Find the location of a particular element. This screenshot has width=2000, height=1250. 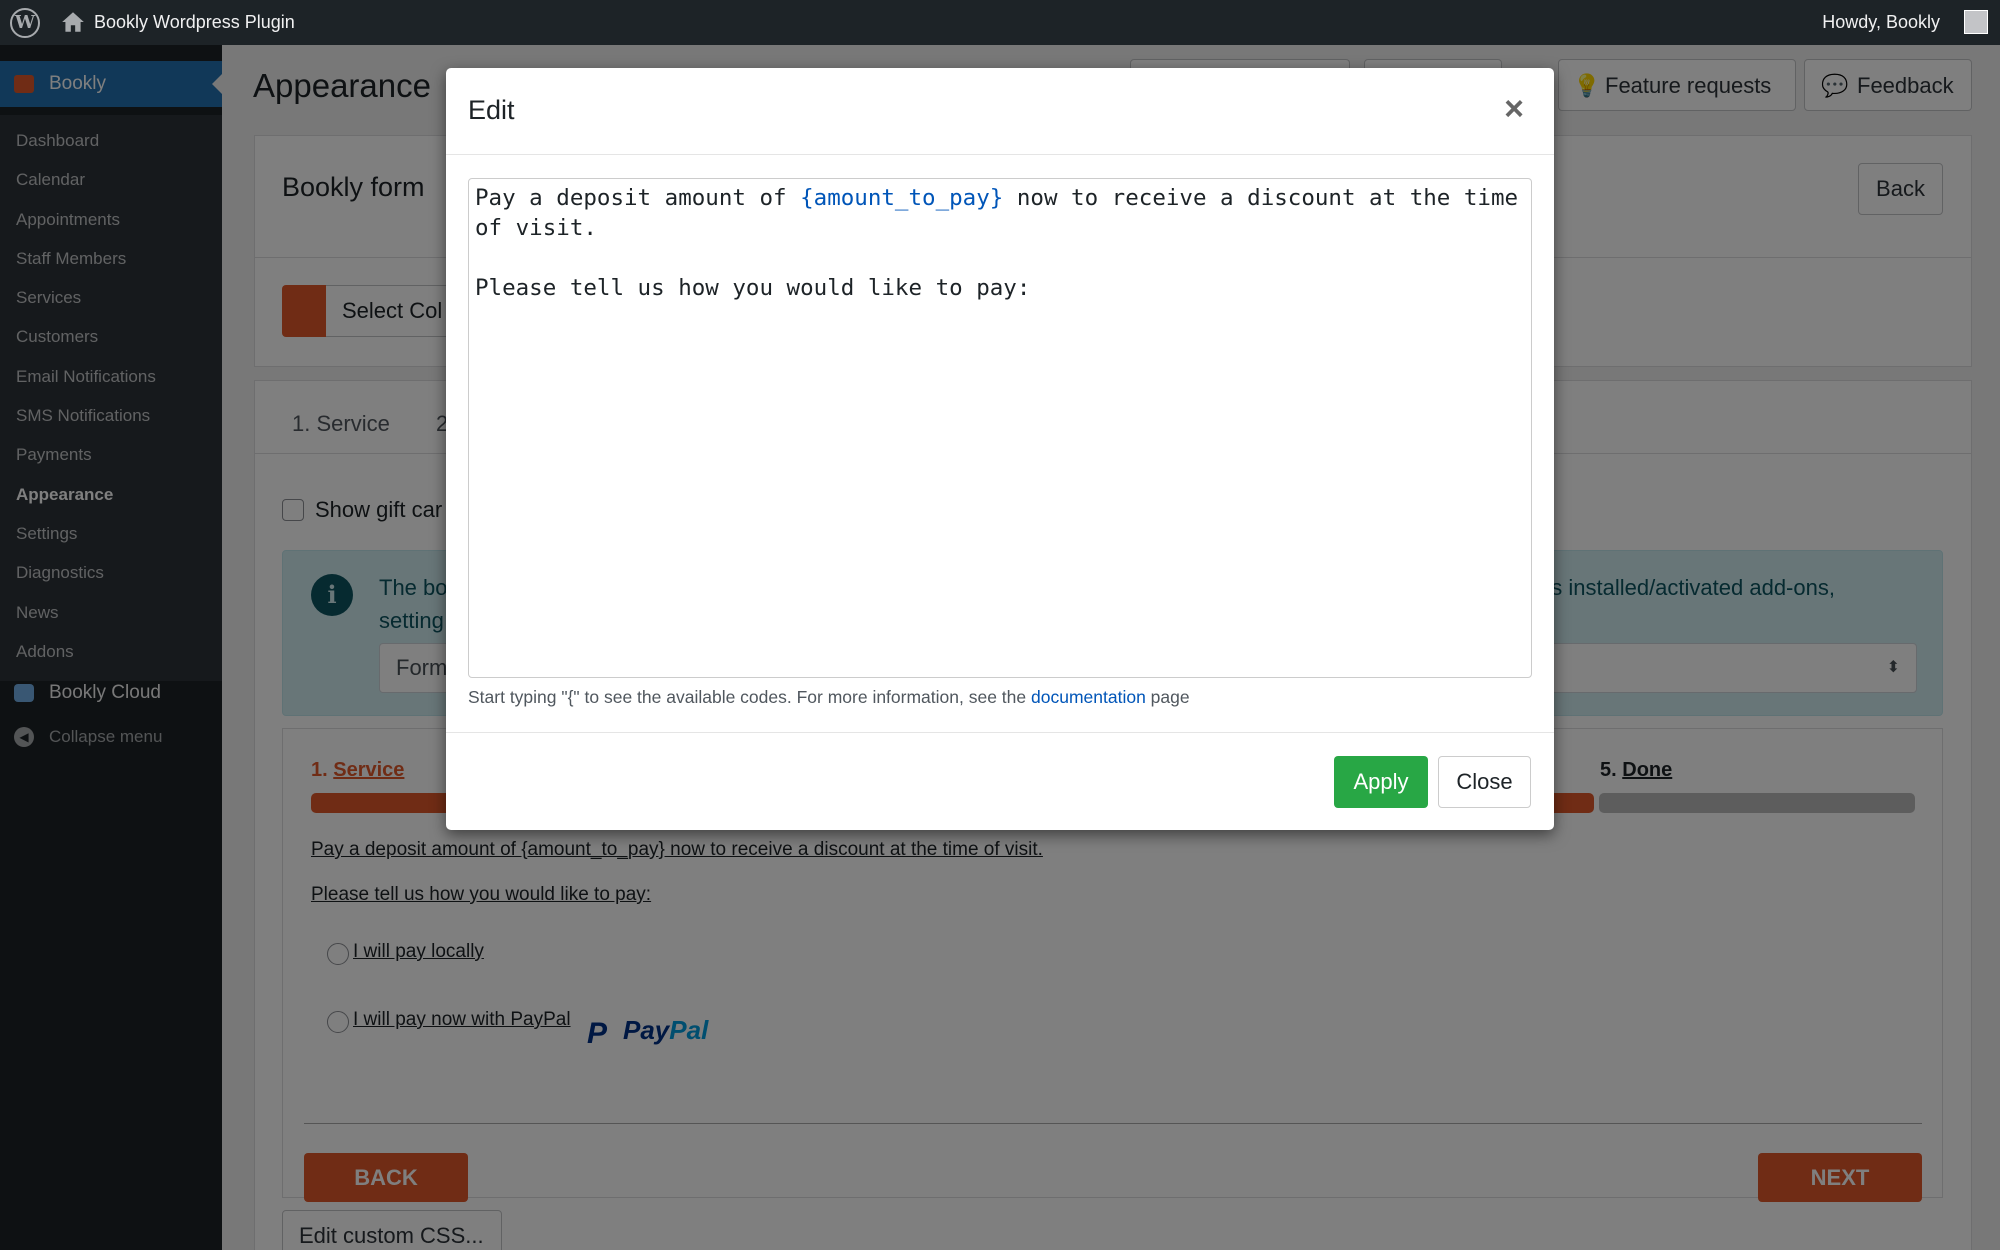

close-button: Close is located at coordinates (1484, 782).